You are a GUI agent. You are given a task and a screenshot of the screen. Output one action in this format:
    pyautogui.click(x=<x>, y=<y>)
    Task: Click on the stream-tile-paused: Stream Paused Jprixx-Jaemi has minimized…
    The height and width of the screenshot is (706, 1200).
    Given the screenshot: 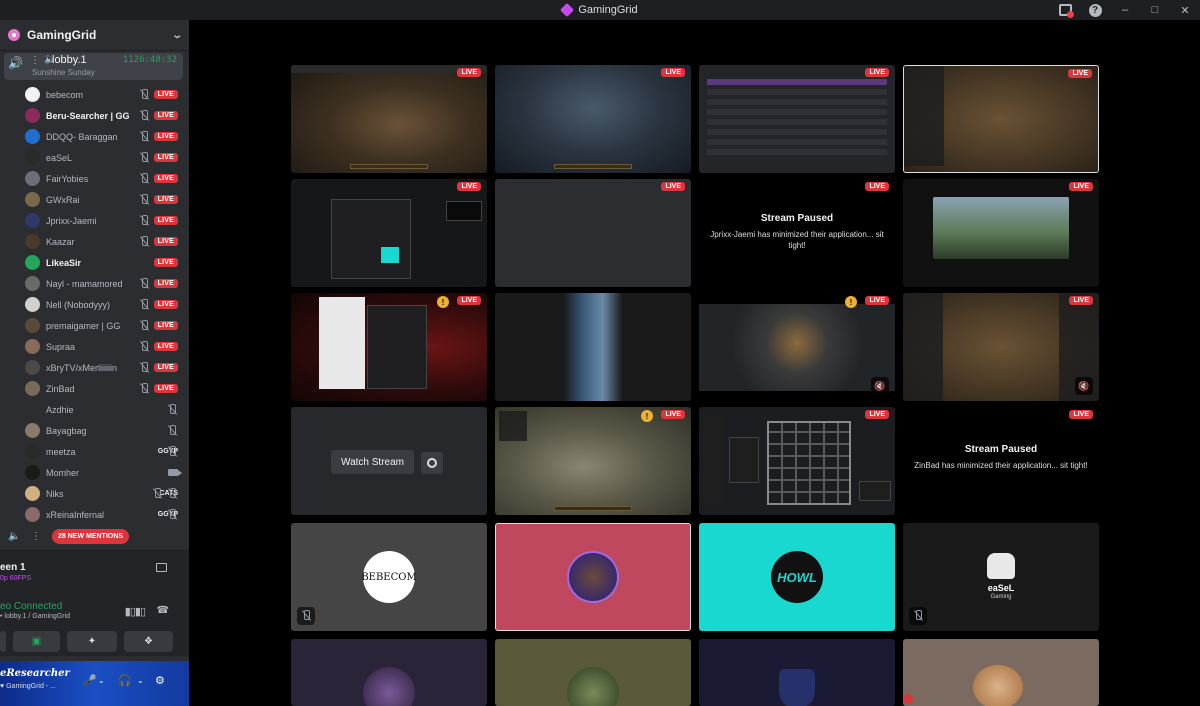 What is the action you would take?
    pyautogui.click(x=797, y=233)
    